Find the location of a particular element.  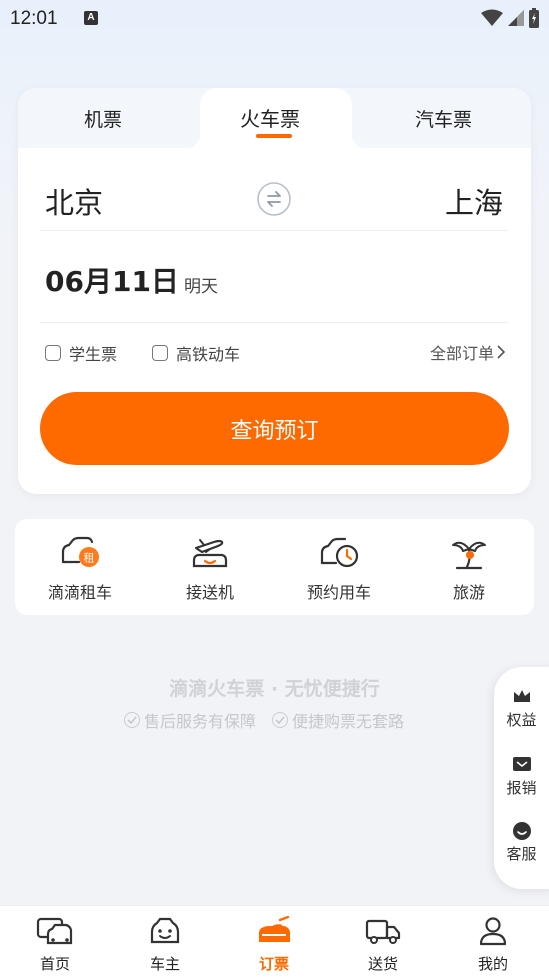

tab-bus-tickets: 汽车票 is located at coordinates (443, 118).